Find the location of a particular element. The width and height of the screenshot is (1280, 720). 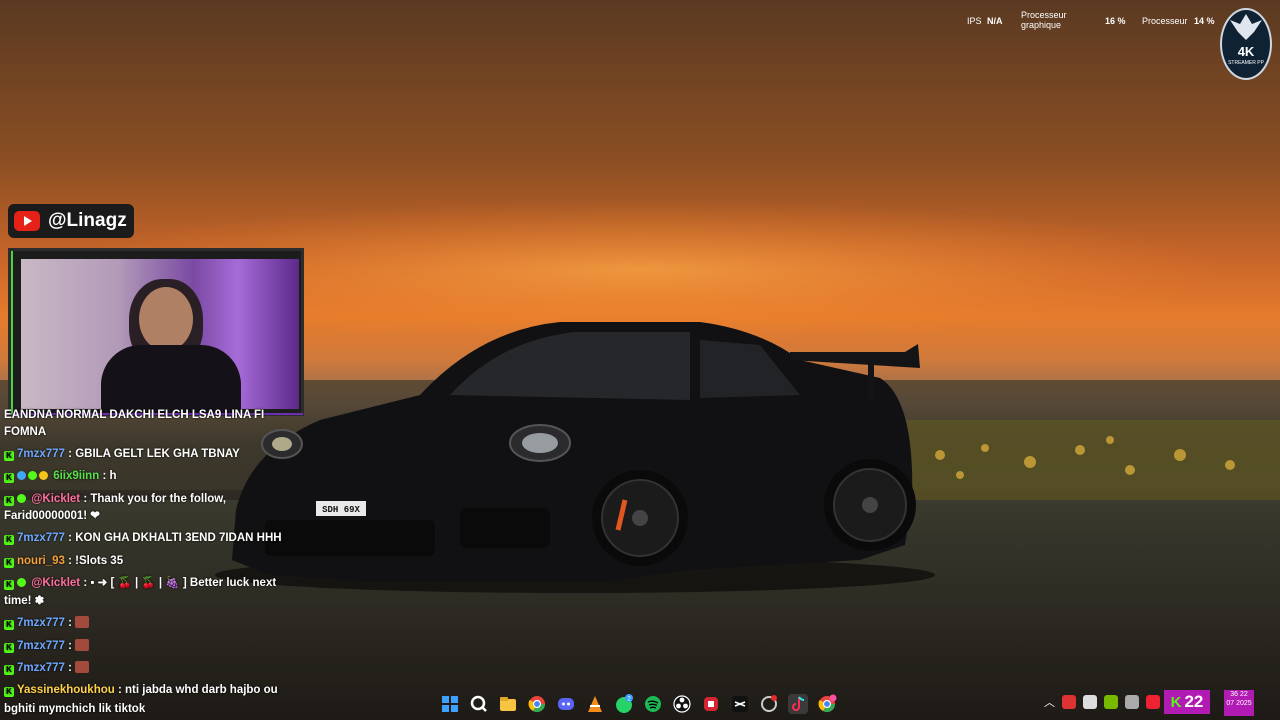

whatsapp-icon: 2 is located at coordinates (624, 704).